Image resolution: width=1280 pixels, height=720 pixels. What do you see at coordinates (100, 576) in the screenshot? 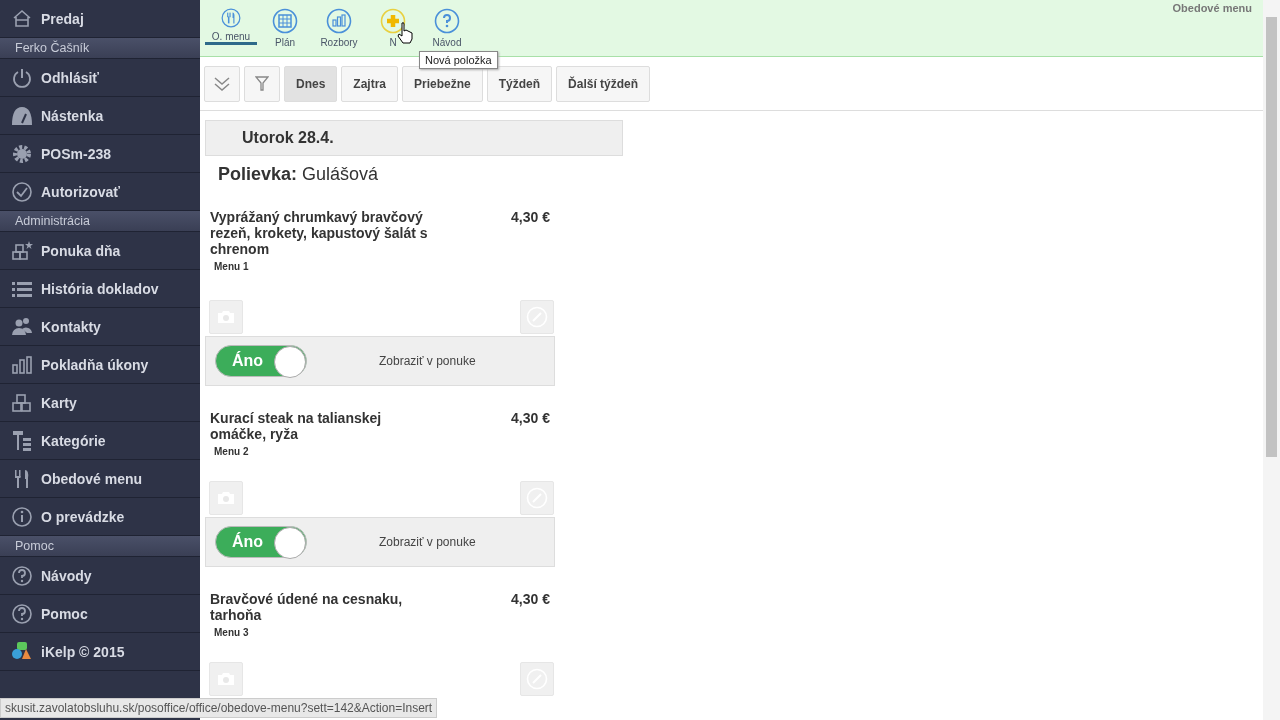
I see `sidebar-item: Návody` at bounding box center [100, 576].